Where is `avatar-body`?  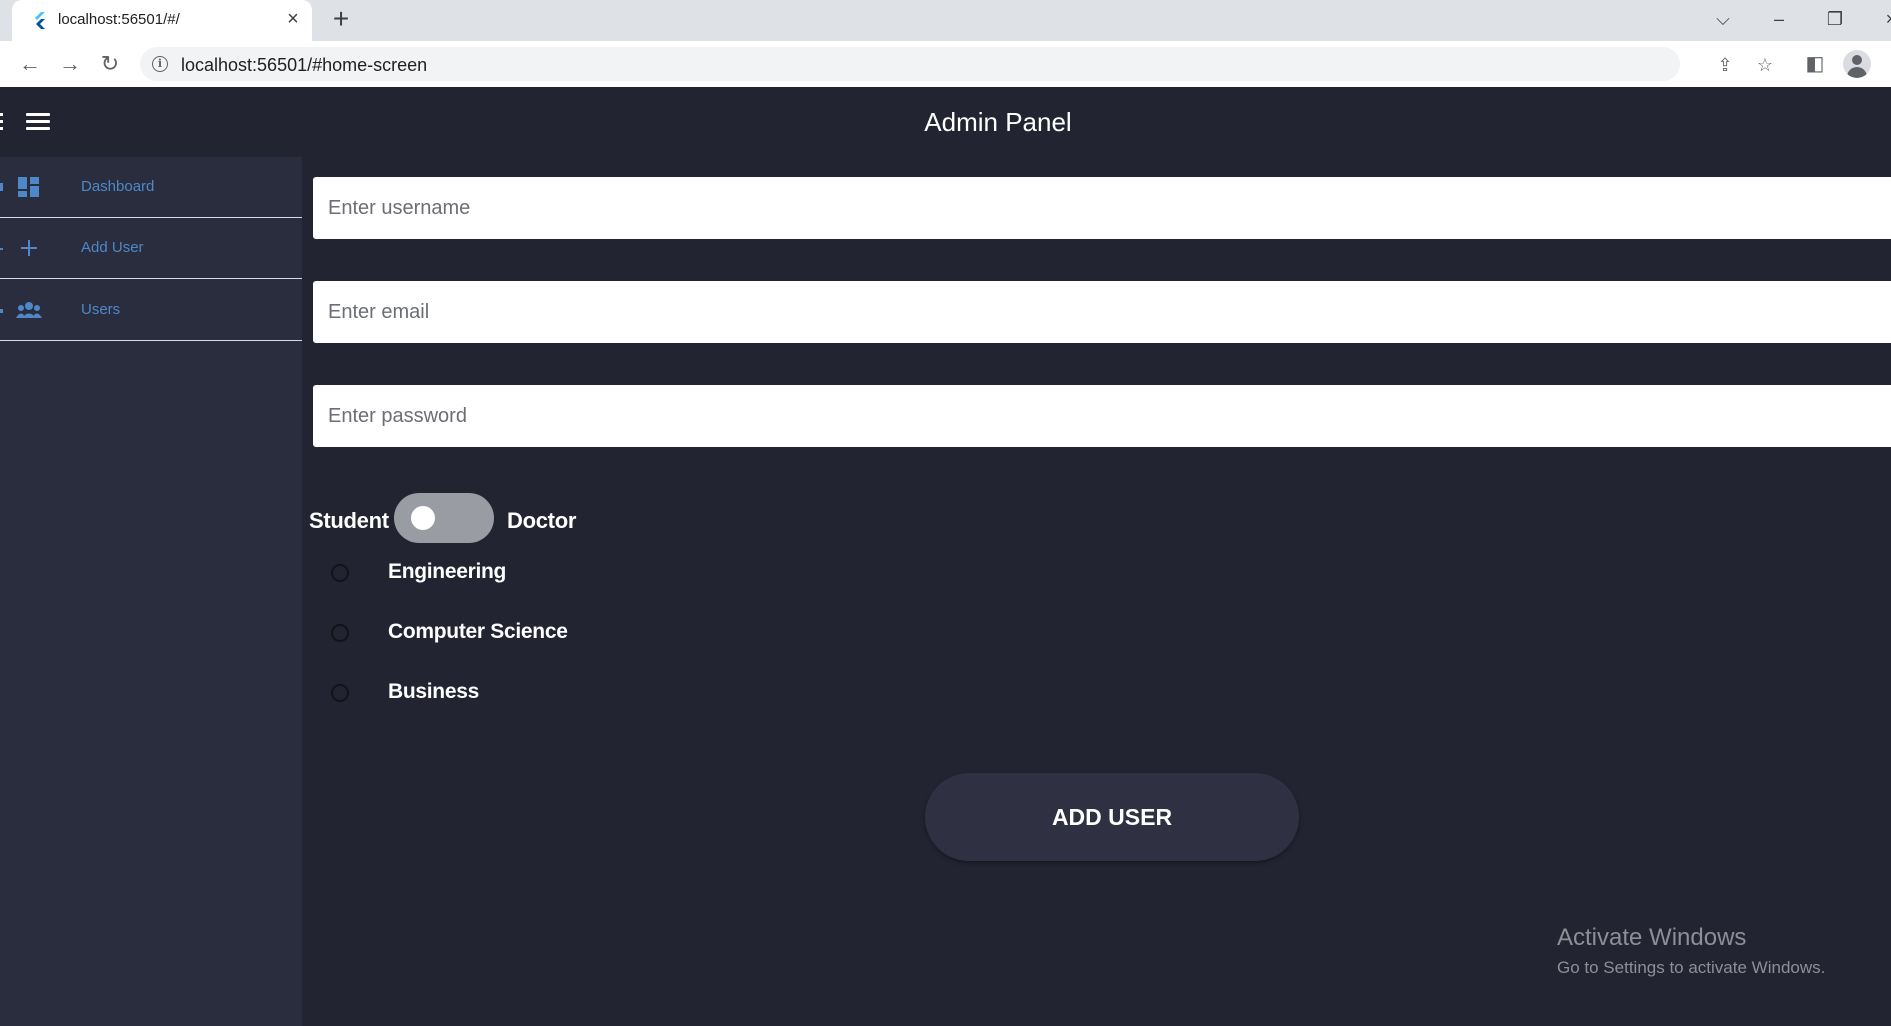 avatar-body is located at coordinates (1857, 72).